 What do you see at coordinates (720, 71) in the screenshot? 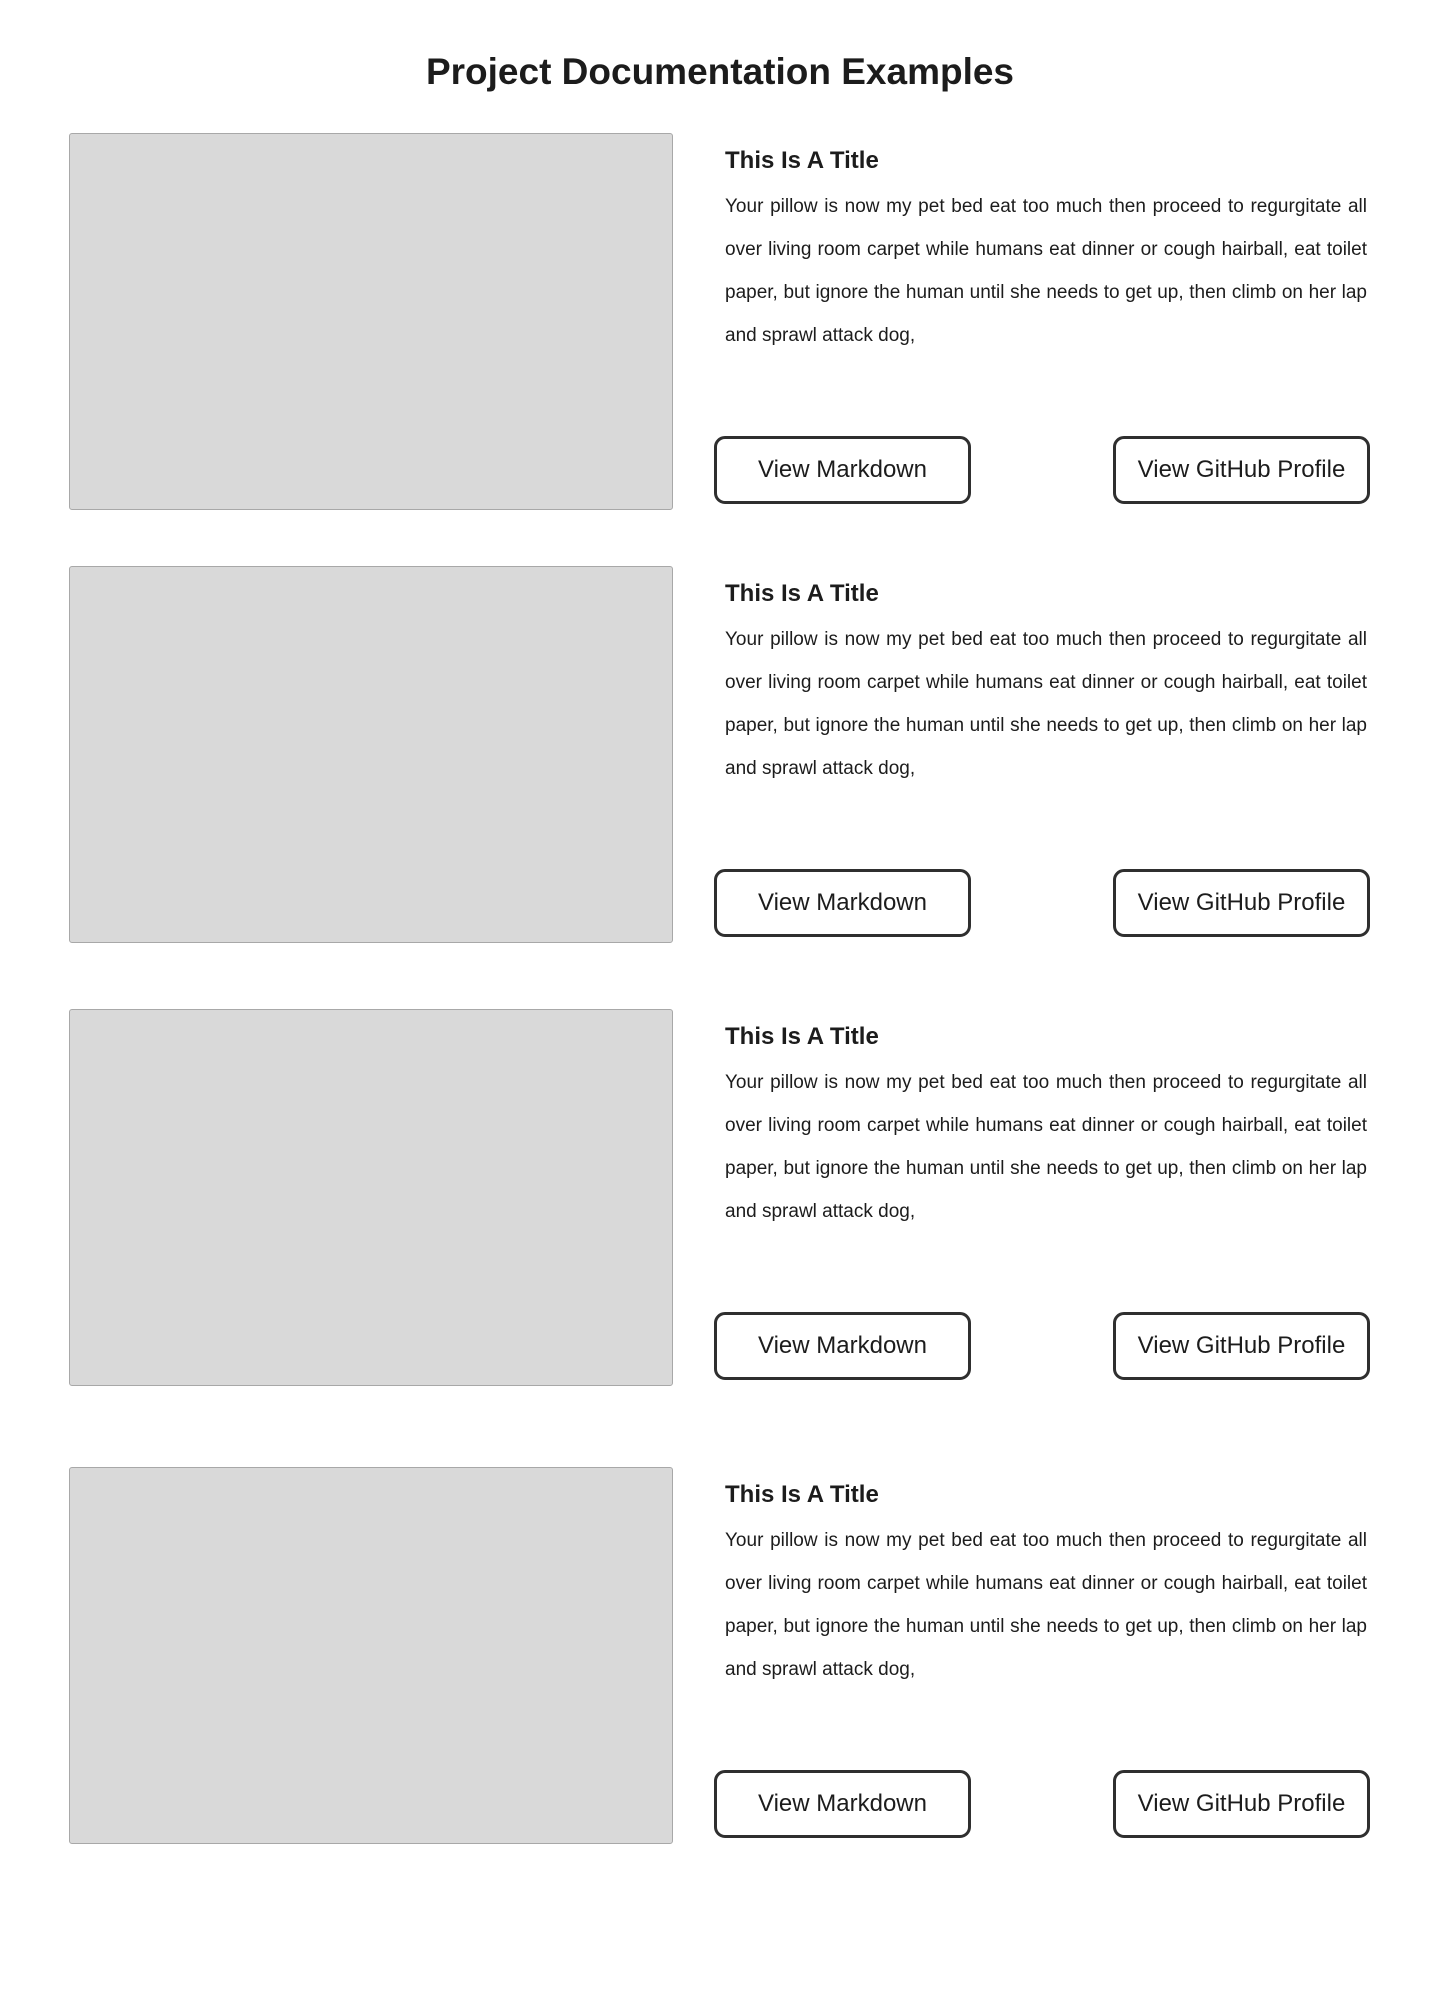
I see `page-title: Project Documentation Examples` at bounding box center [720, 71].